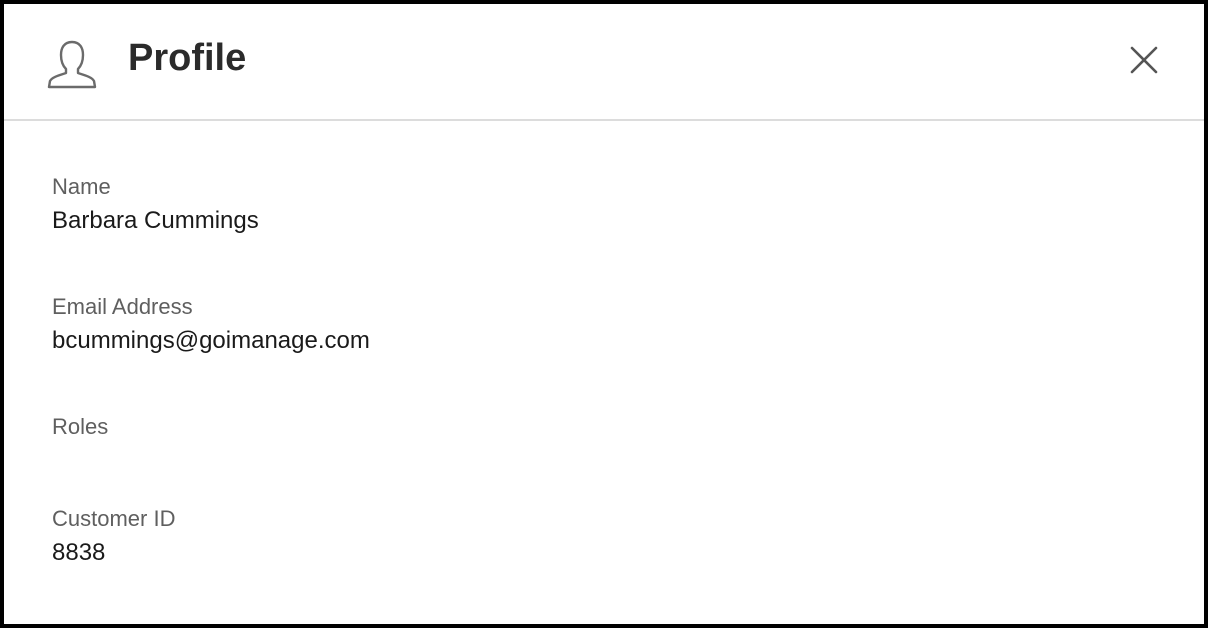 The height and width of the screenshot is (628, 1208). What do you see at coordinates (79, 552) in the screenshot?
I see `customer-id-value: 8838` at bounding box center [79, 552].